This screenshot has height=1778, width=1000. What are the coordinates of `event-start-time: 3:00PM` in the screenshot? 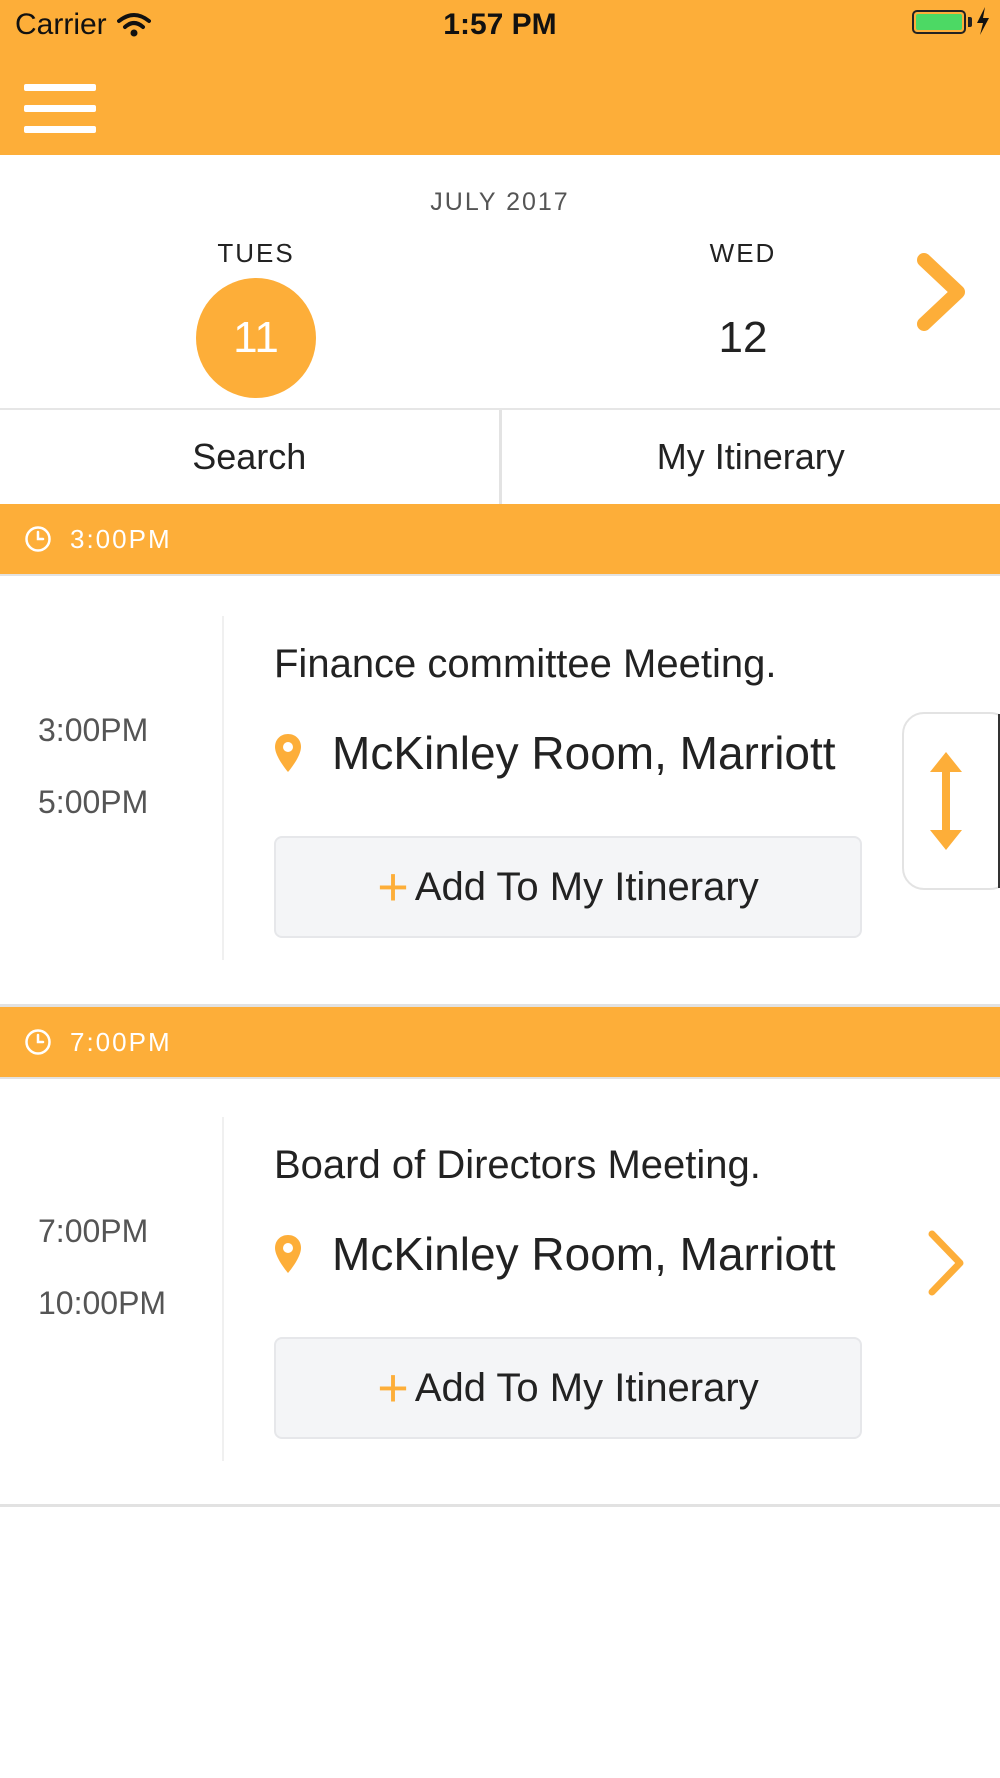 It's located at (93, 730).